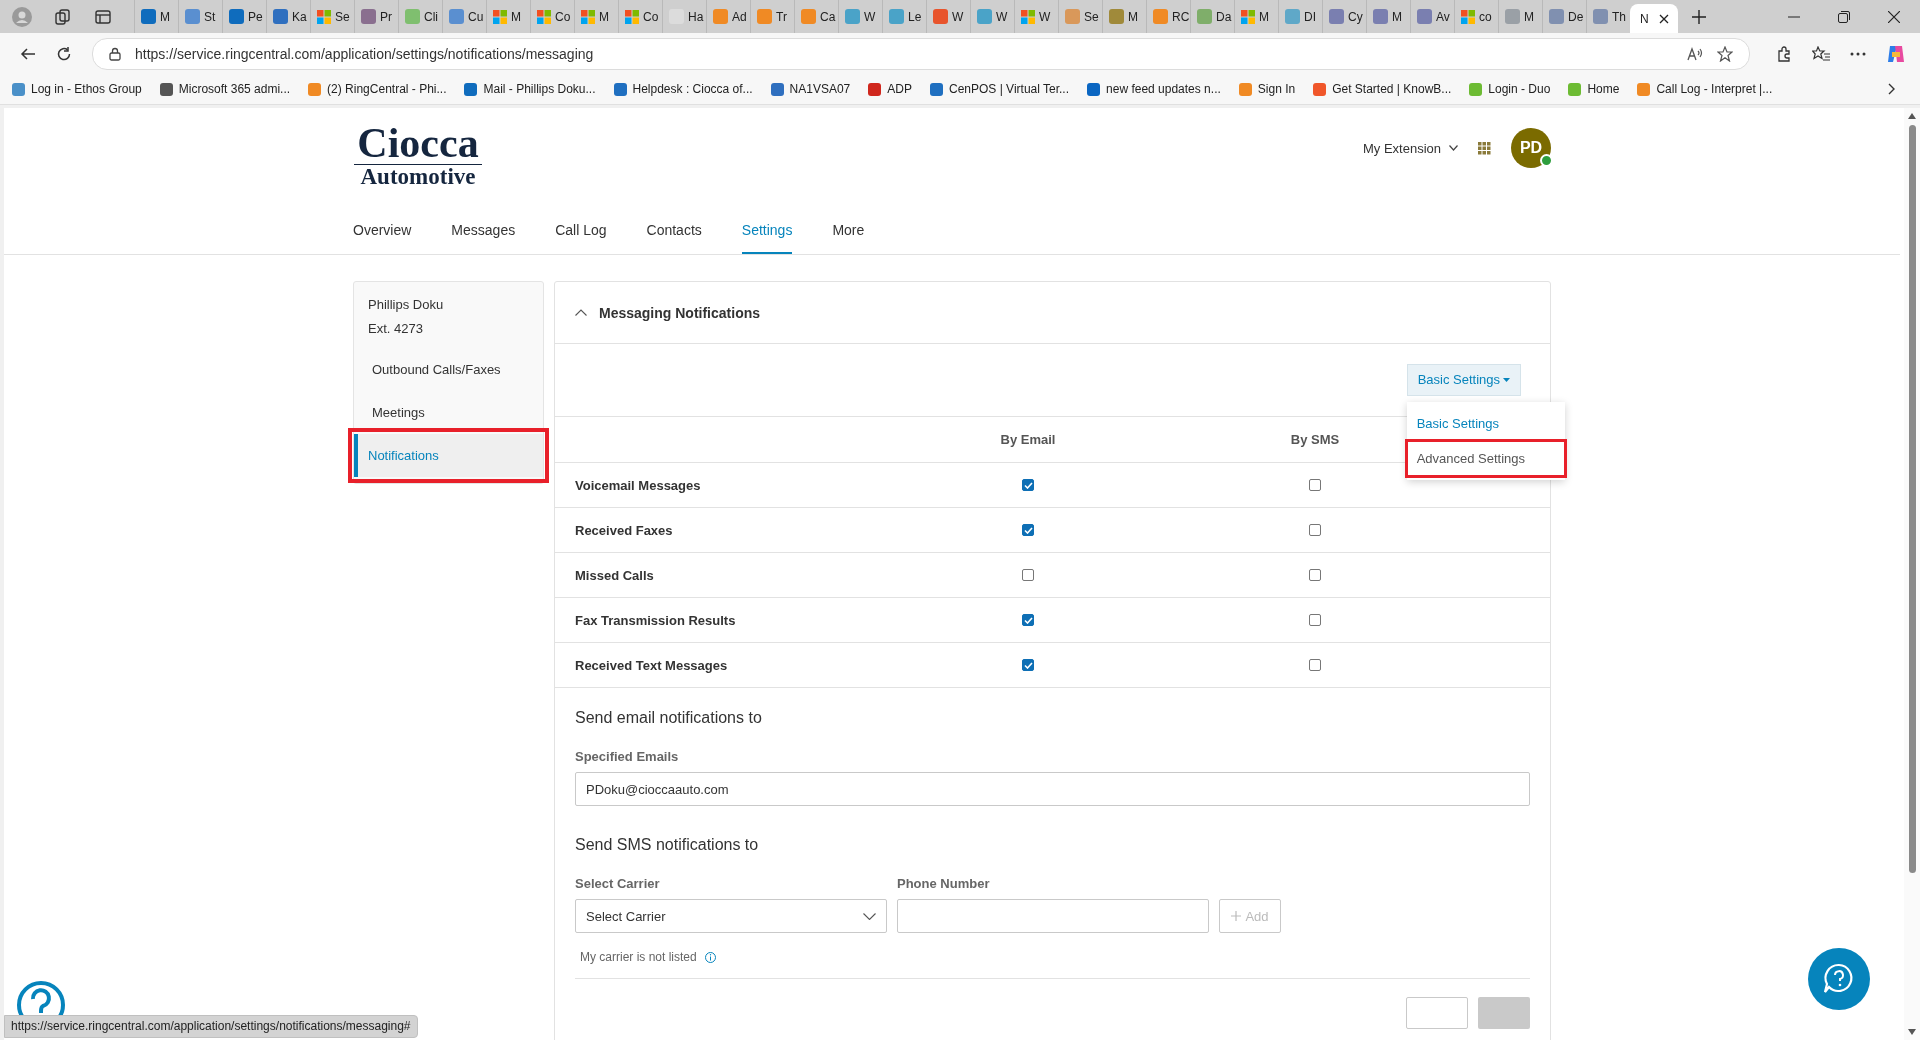 This screenshot has height=1040, width=1920. What do you see at coordinates (1053, 916) in the screenshot?
I see `phone-number-field` at bounding box center [1053, 916].